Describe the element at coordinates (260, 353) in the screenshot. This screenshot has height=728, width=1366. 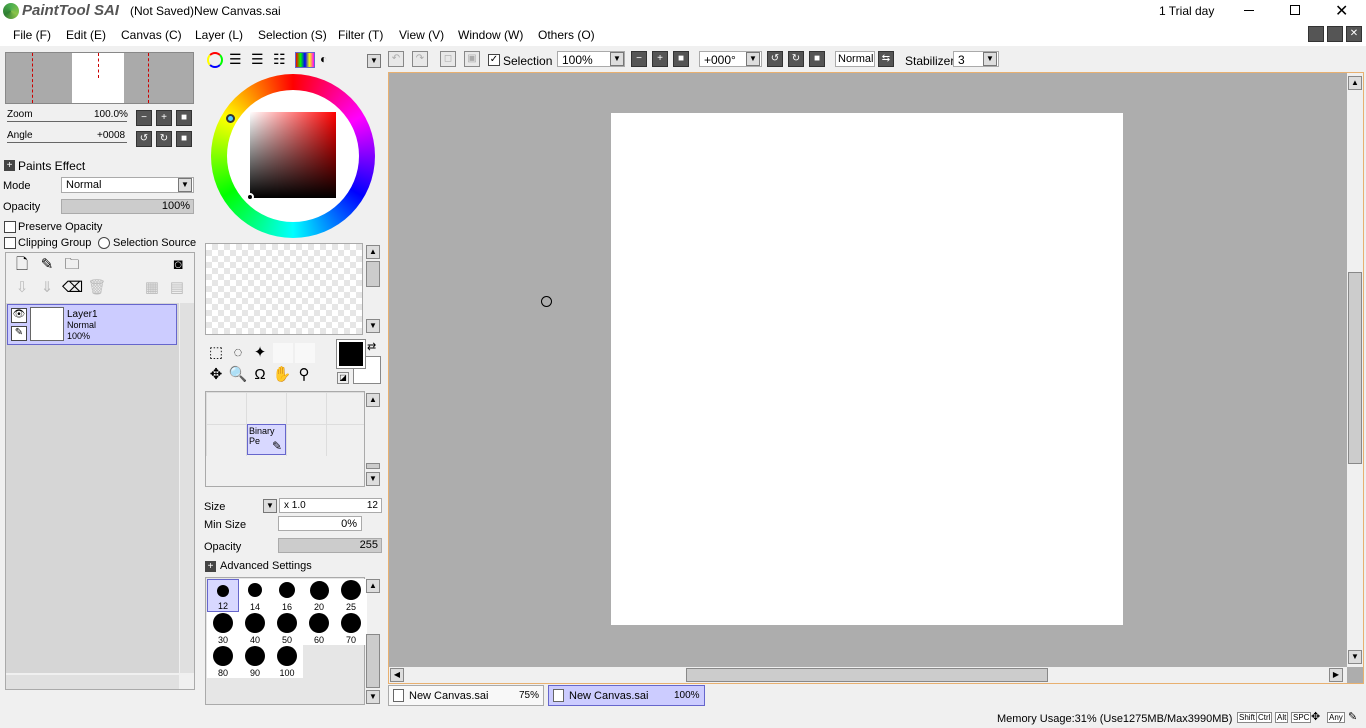
I see `magic-wand-icon: ✦` at that location.